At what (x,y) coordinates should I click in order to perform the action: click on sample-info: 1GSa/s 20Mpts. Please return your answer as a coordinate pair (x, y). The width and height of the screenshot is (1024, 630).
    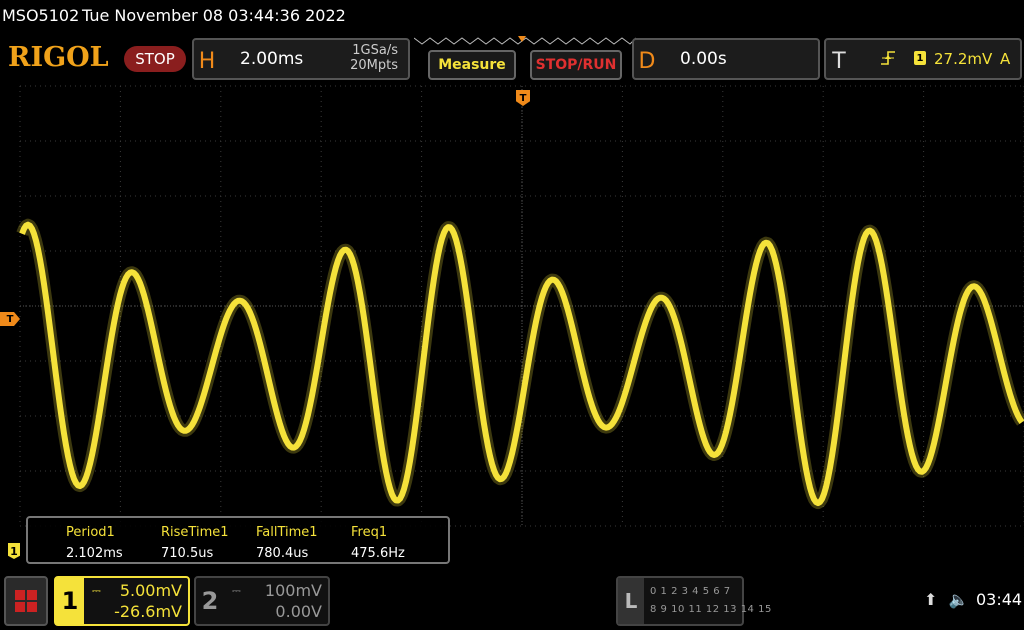
    Looking at the image, I should click on (374, 58).